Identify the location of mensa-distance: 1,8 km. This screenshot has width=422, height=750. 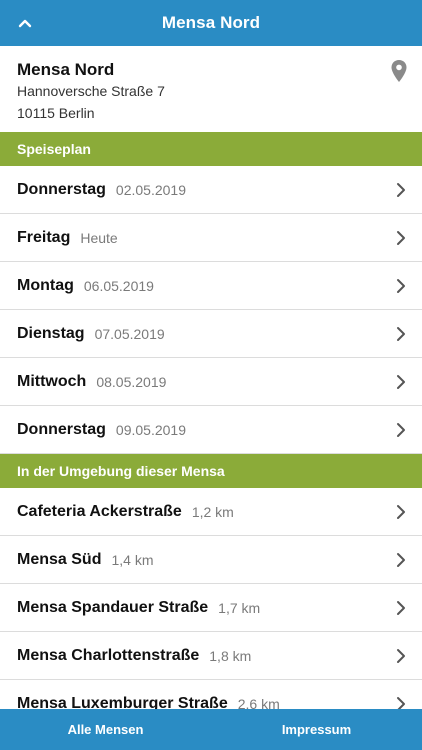
(230, 655).